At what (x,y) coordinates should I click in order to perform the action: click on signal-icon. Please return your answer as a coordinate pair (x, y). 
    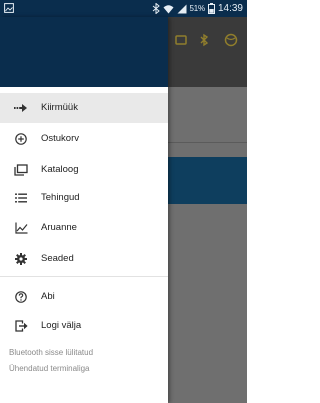
    Looking at the image, I should click on (182, 8).